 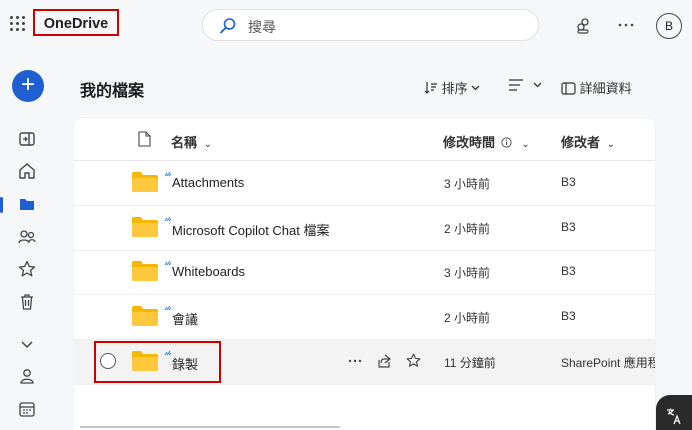 What do you see at coordinates (605, 88) in the screenshot?
I see `details-label: 詳細資料` at bounding box center [605, 88].